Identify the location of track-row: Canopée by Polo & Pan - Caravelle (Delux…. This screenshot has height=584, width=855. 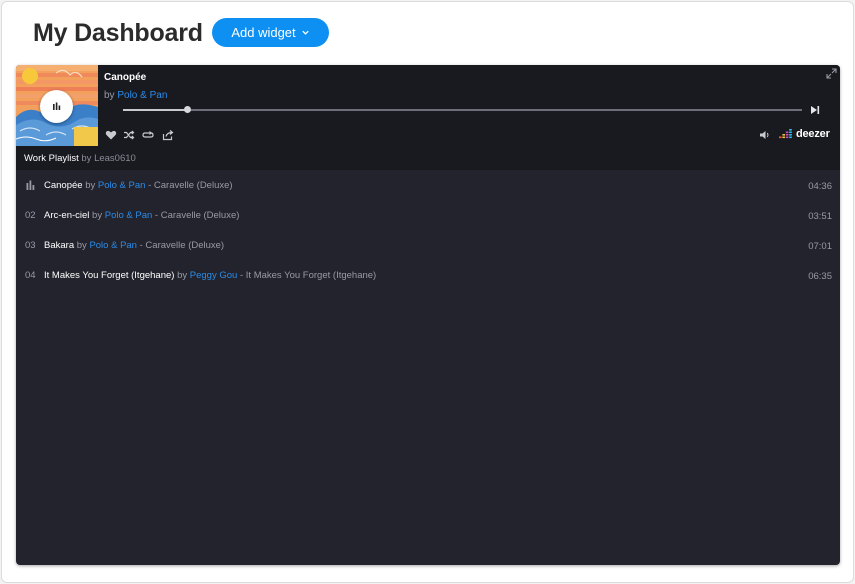
(428, 186).